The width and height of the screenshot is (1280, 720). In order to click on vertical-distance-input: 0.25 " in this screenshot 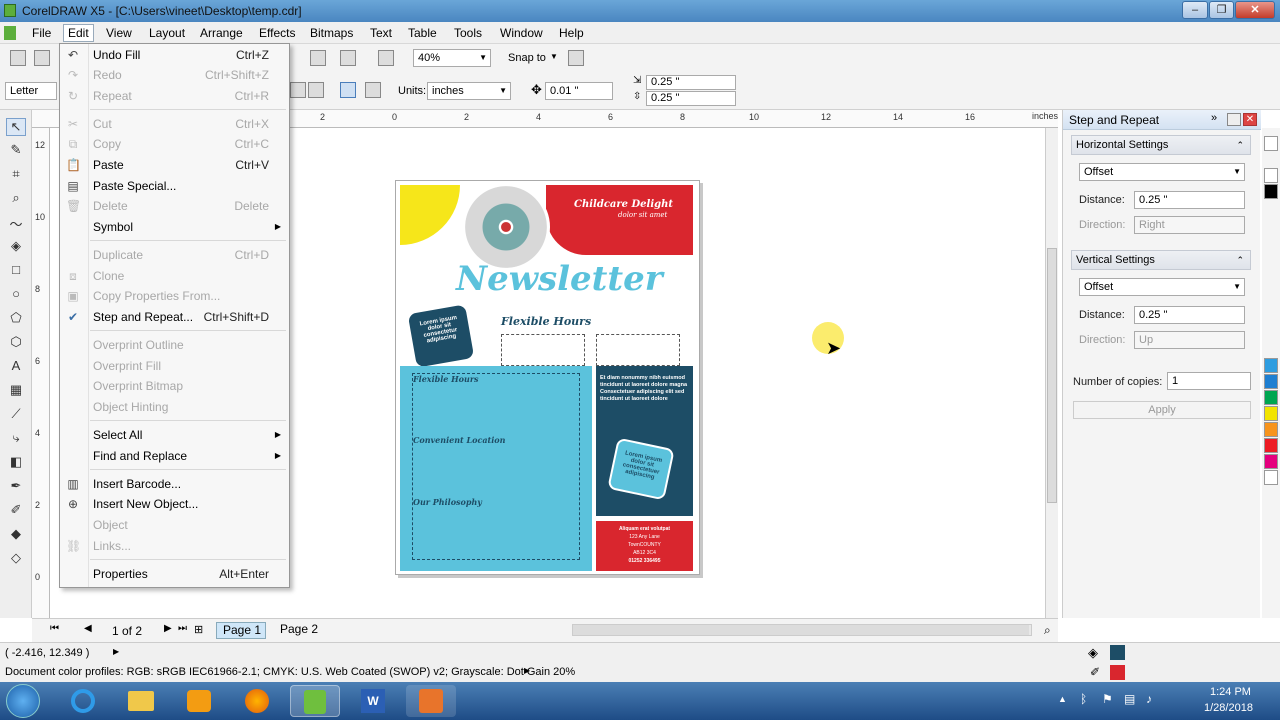, I will do `click(1189, 315)`.